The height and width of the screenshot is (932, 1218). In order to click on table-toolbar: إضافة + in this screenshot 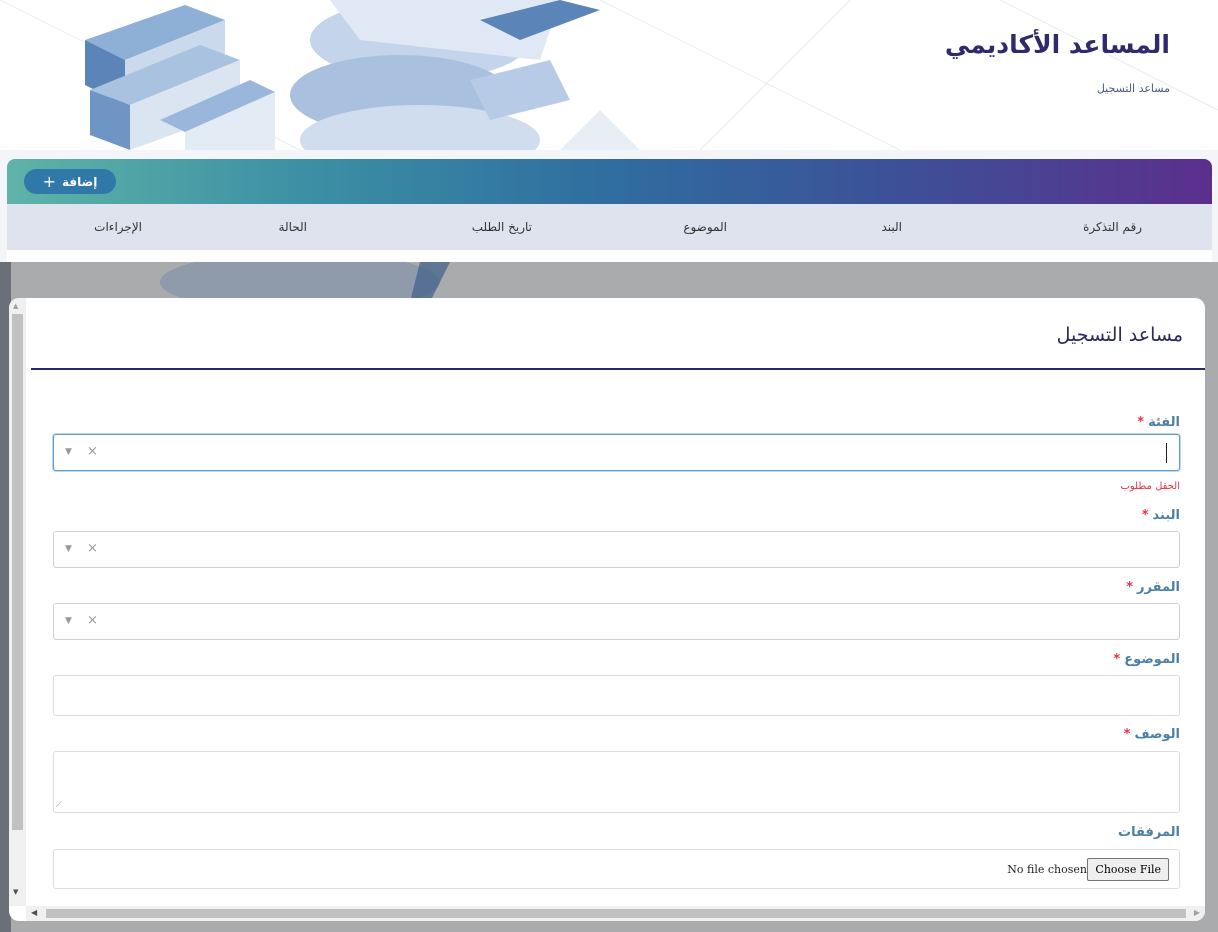, I will do `click(609, 181)`.